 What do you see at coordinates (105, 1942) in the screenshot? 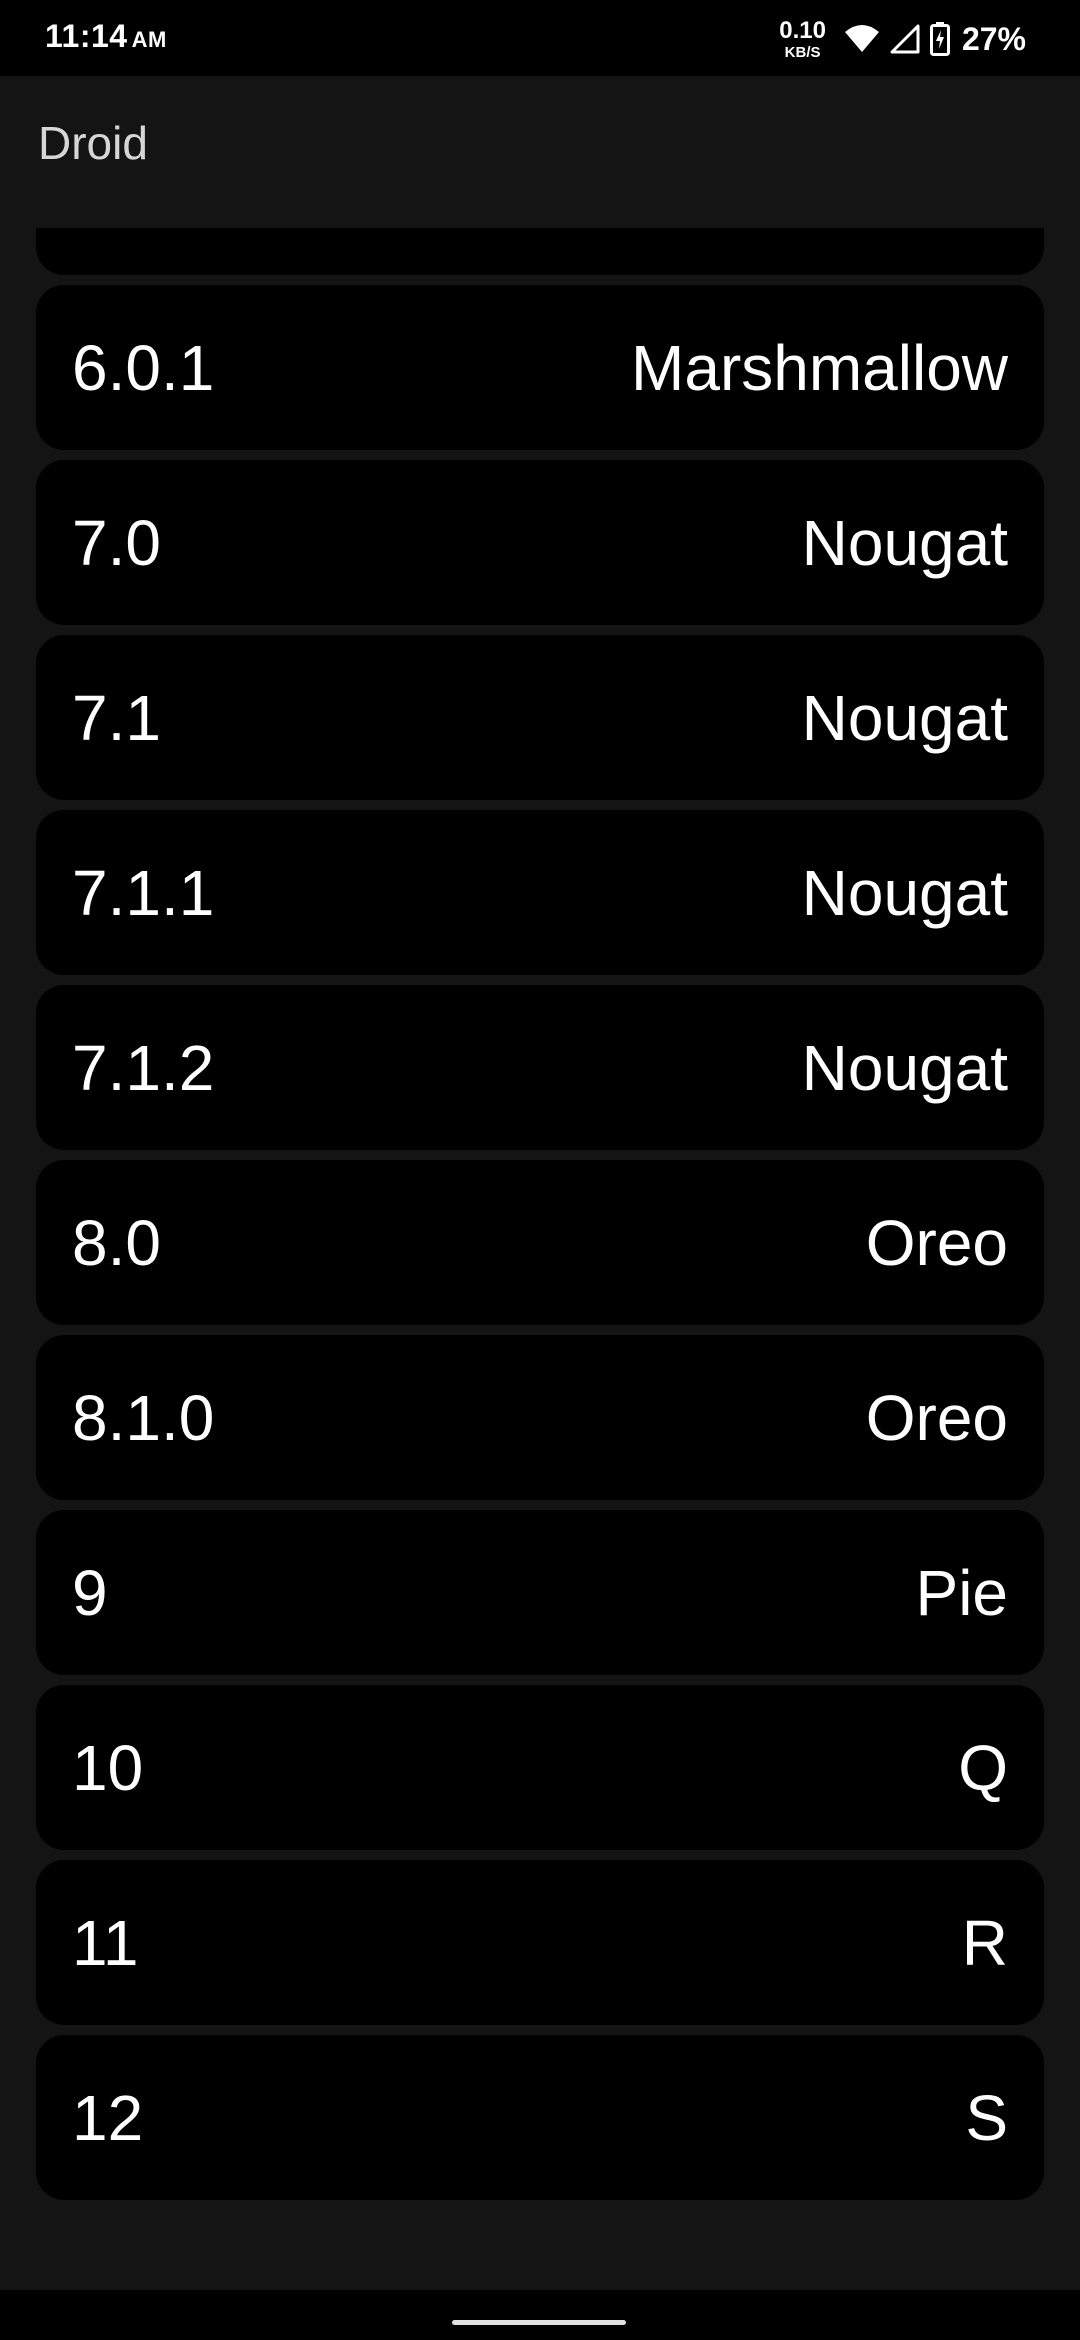
I see `version-number: 11` at bounding box center [105, 1942].